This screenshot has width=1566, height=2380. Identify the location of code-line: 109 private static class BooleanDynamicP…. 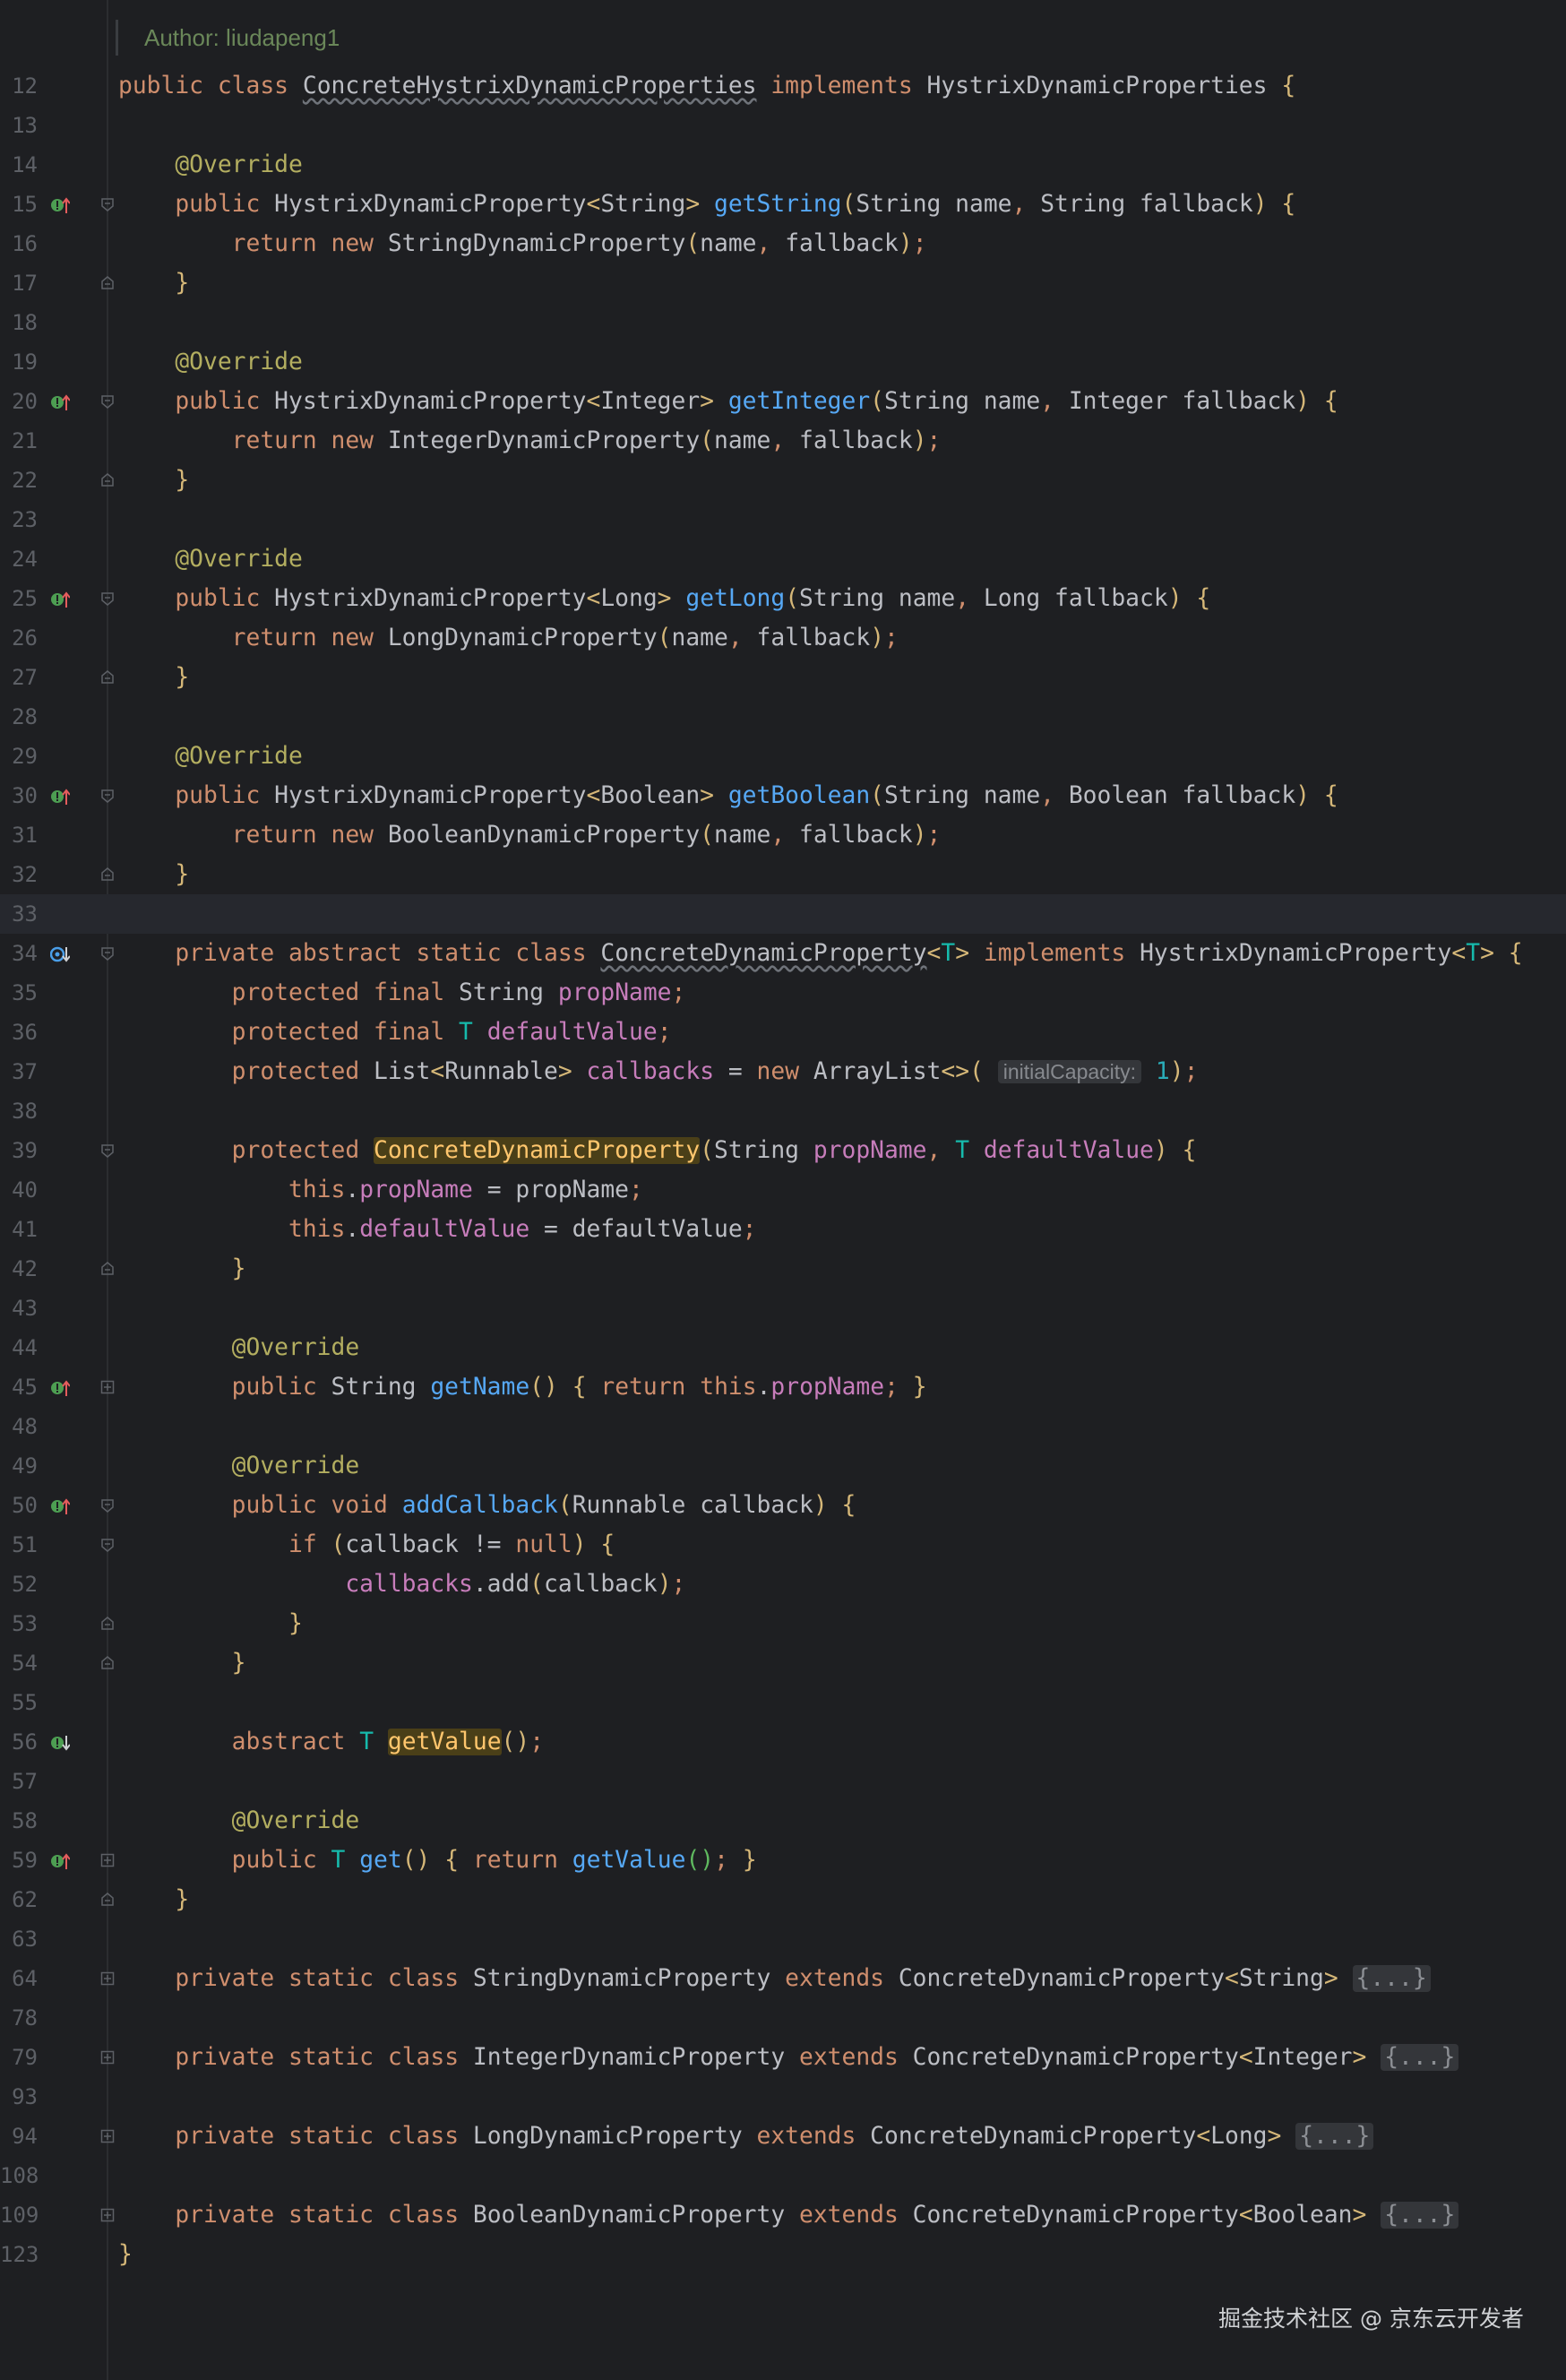
(783, 2215).